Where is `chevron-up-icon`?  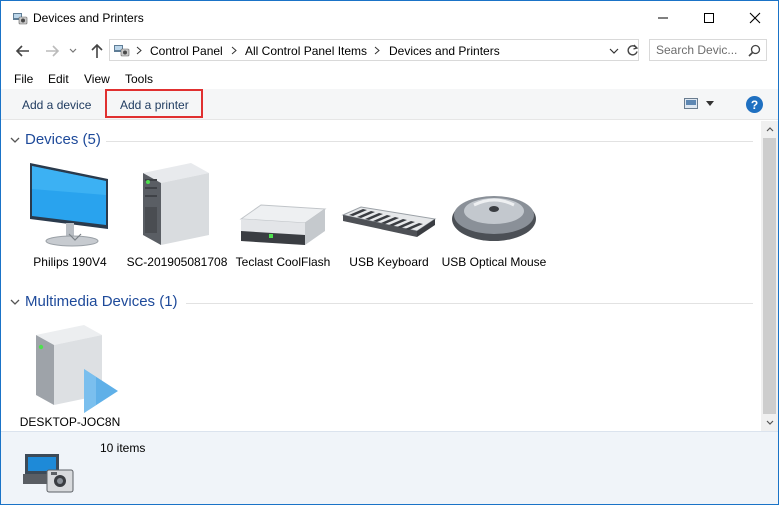
chevron-up-icon is located at coordinates (769, 129).